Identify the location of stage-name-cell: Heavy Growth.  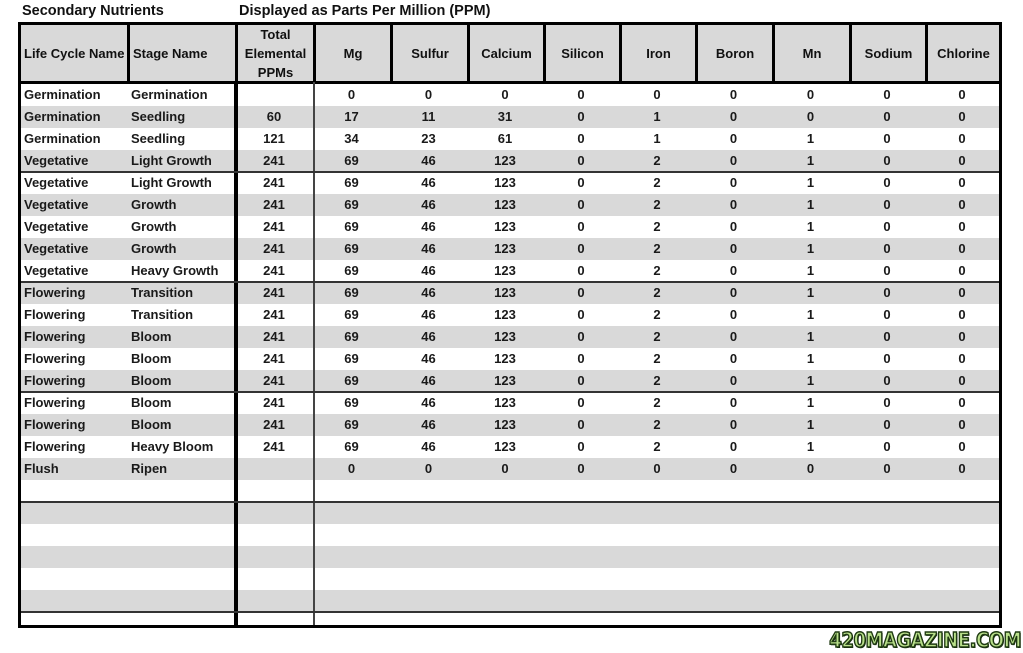
(175, 270).